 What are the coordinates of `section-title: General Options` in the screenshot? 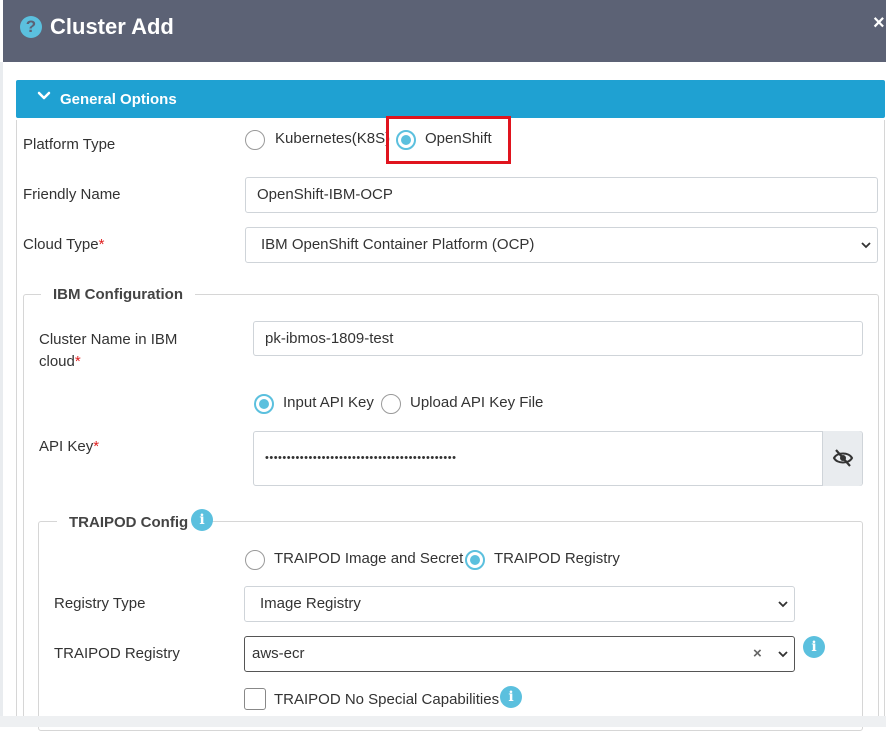 It's located at (118, 99).